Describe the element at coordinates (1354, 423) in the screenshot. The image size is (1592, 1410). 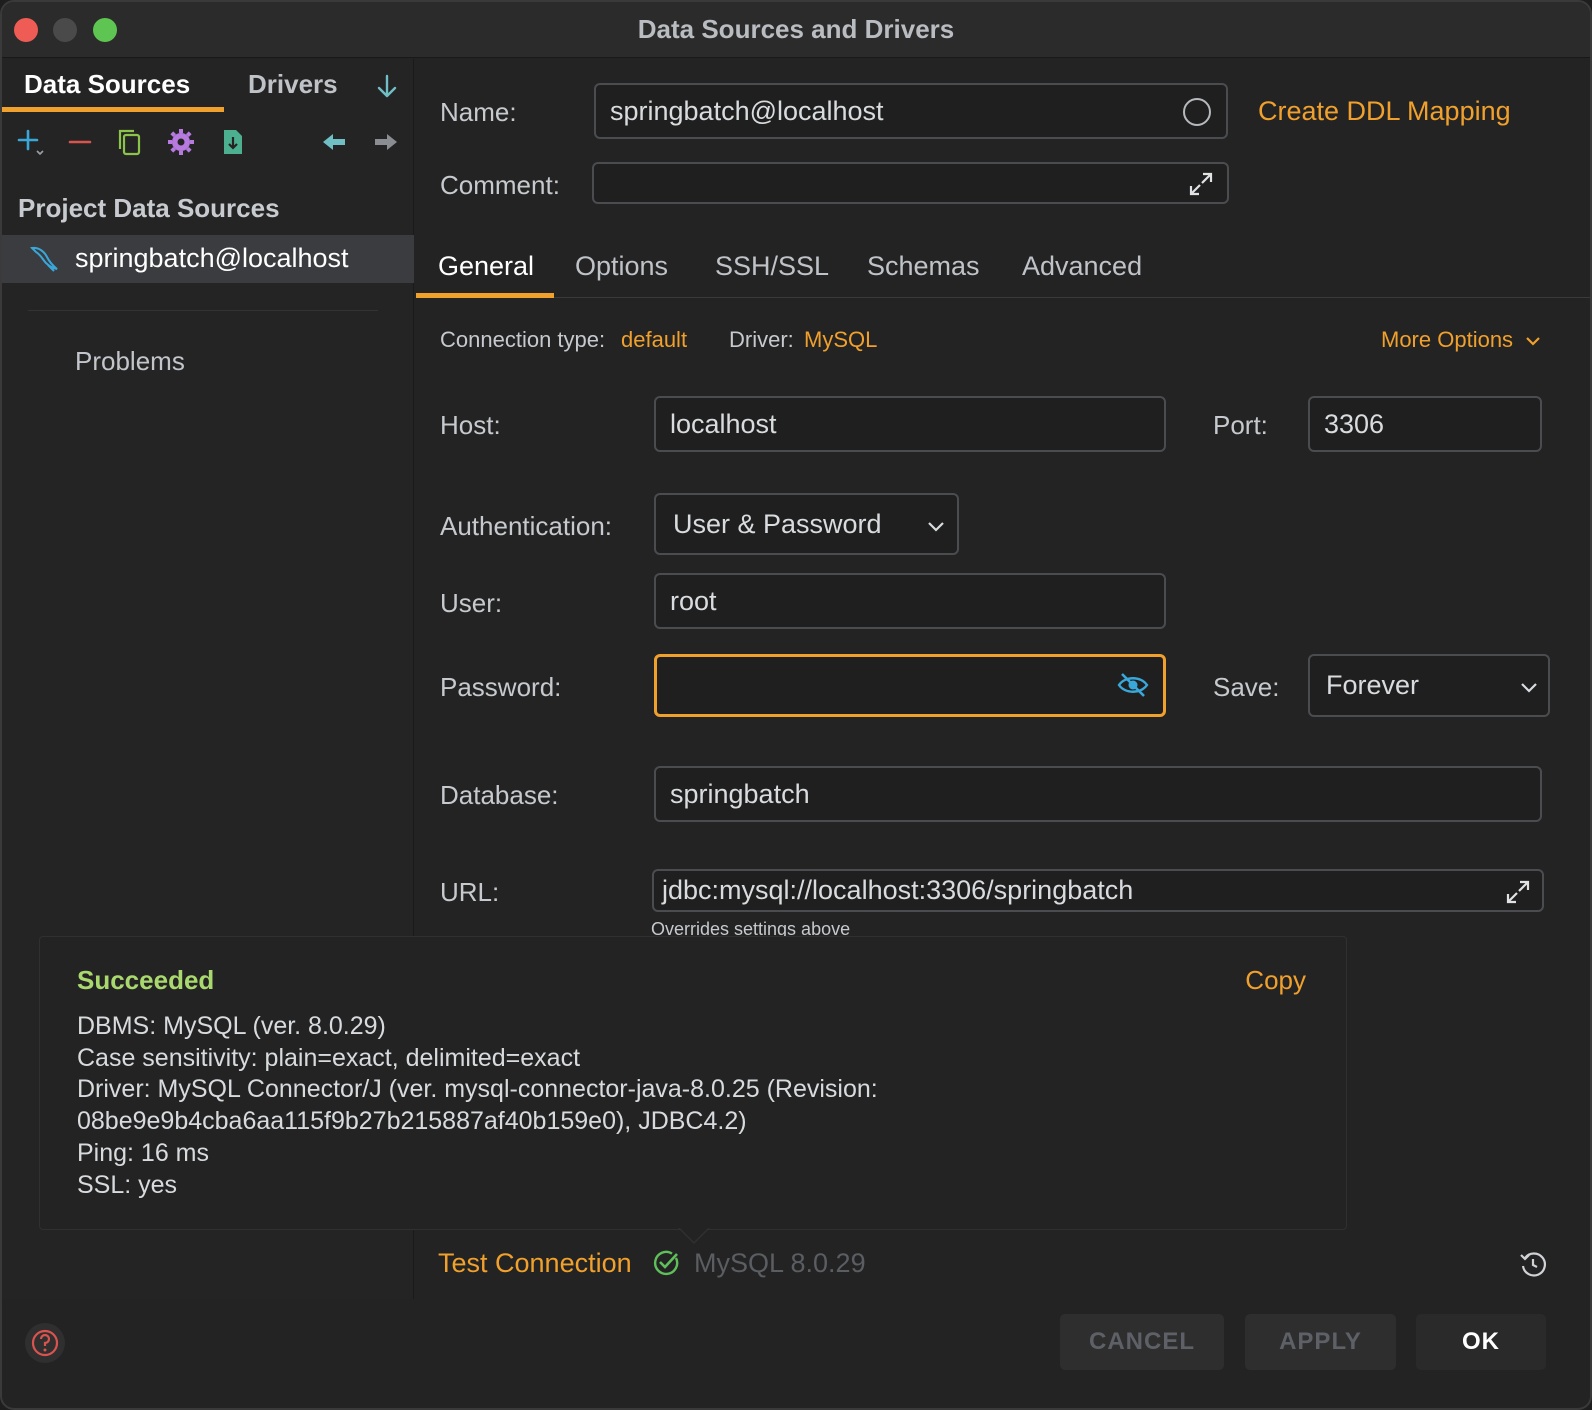
I see `port-value: 3306` at that location.